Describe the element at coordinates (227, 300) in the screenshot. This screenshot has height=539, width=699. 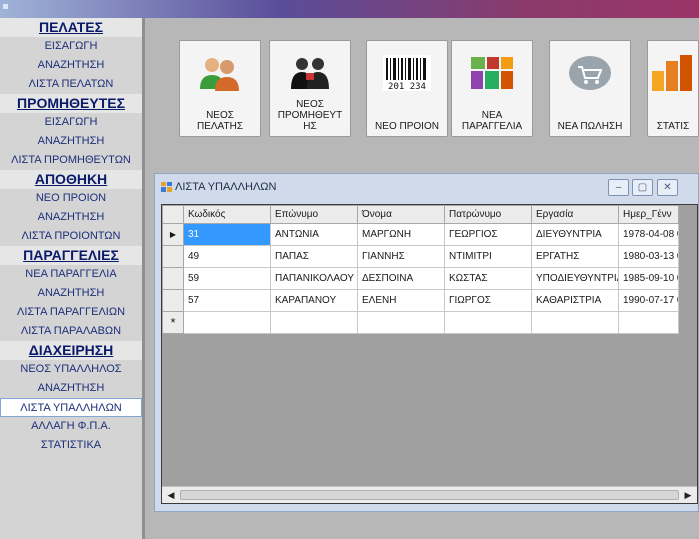
I see `grid-cell: 57` at that location.